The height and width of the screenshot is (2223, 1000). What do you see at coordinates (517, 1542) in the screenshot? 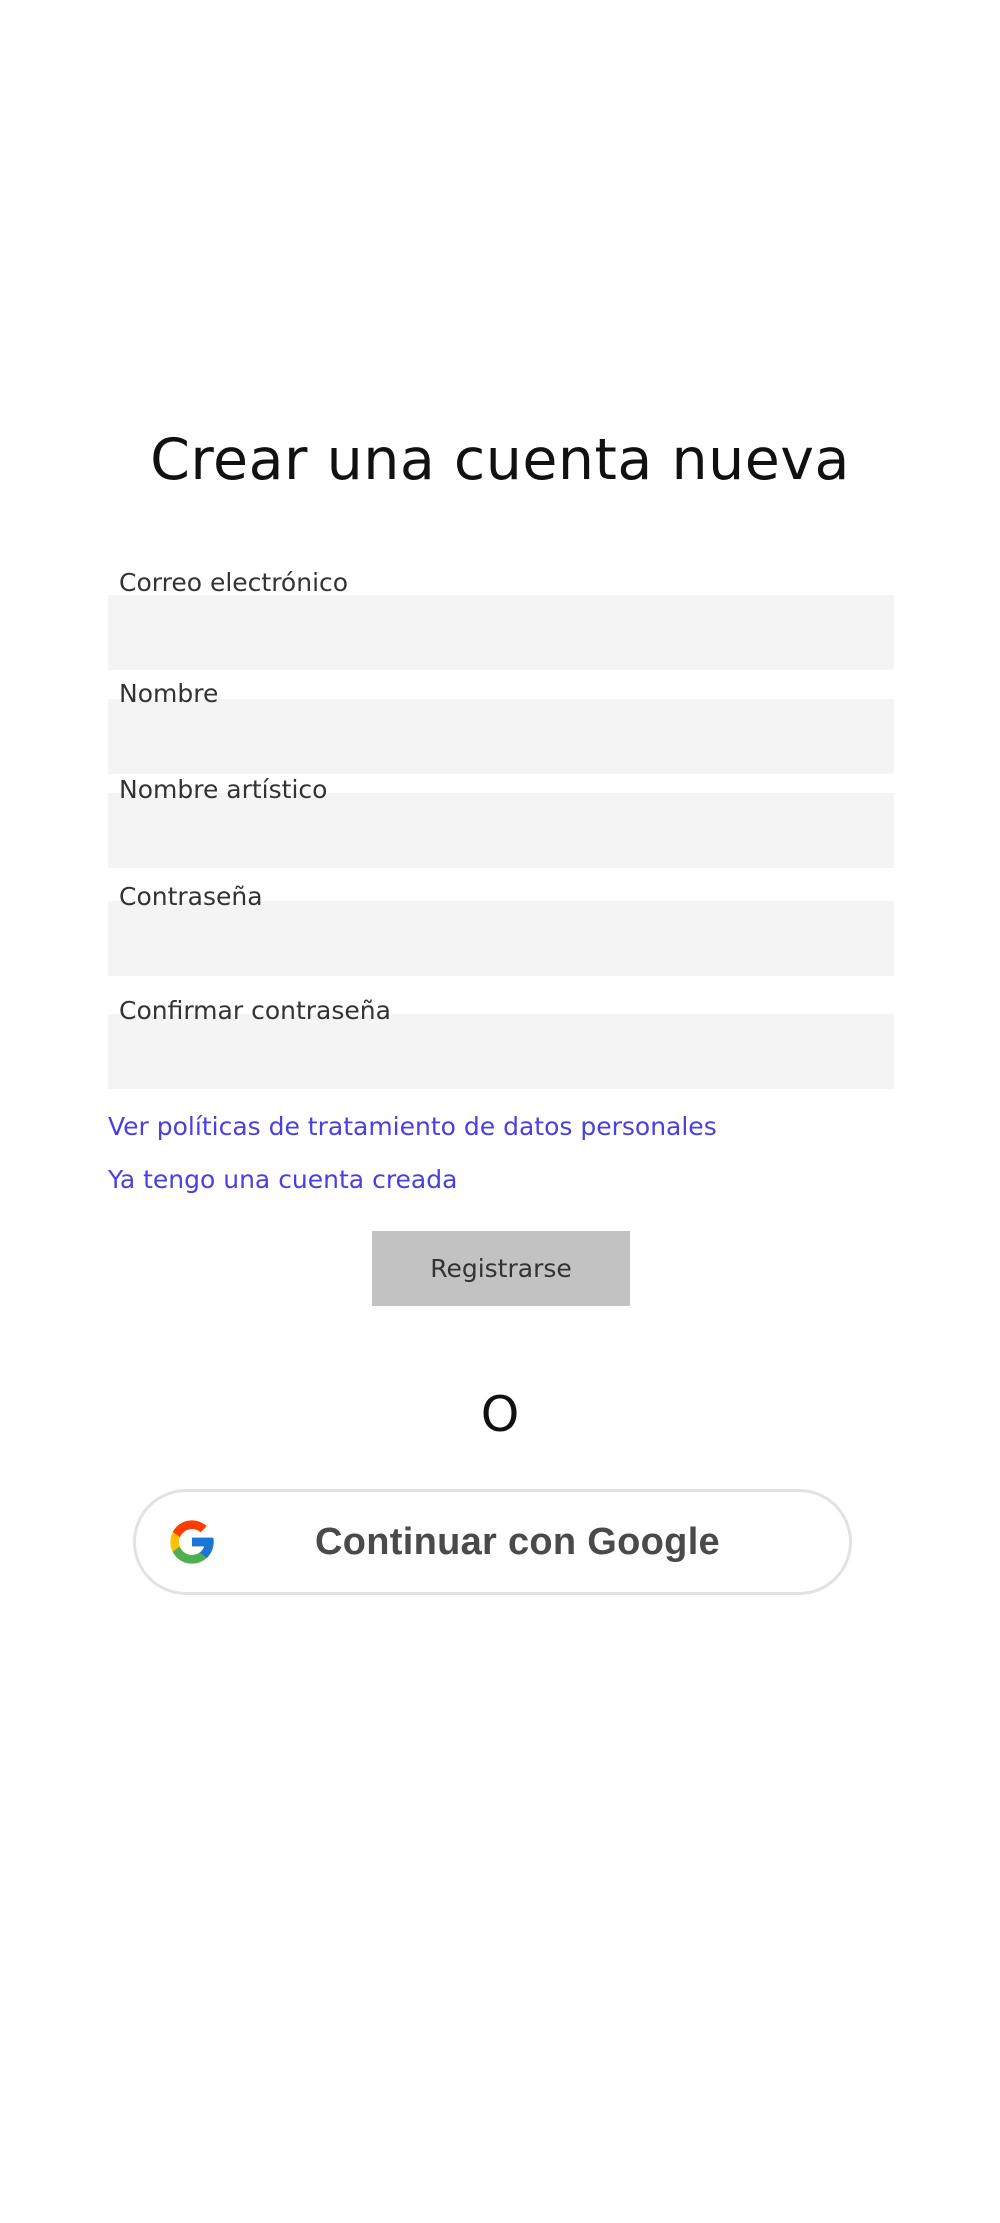
I see `google-button-label: Continuar con Google` at bounding box center [517, 1542].